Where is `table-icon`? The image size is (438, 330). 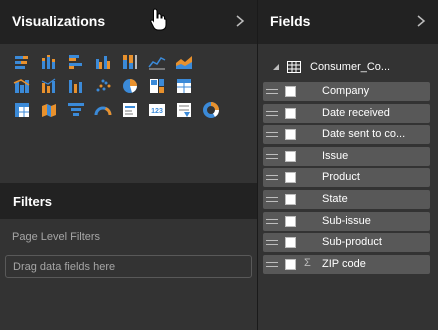 table-icon is located at coordinates (294, 67).